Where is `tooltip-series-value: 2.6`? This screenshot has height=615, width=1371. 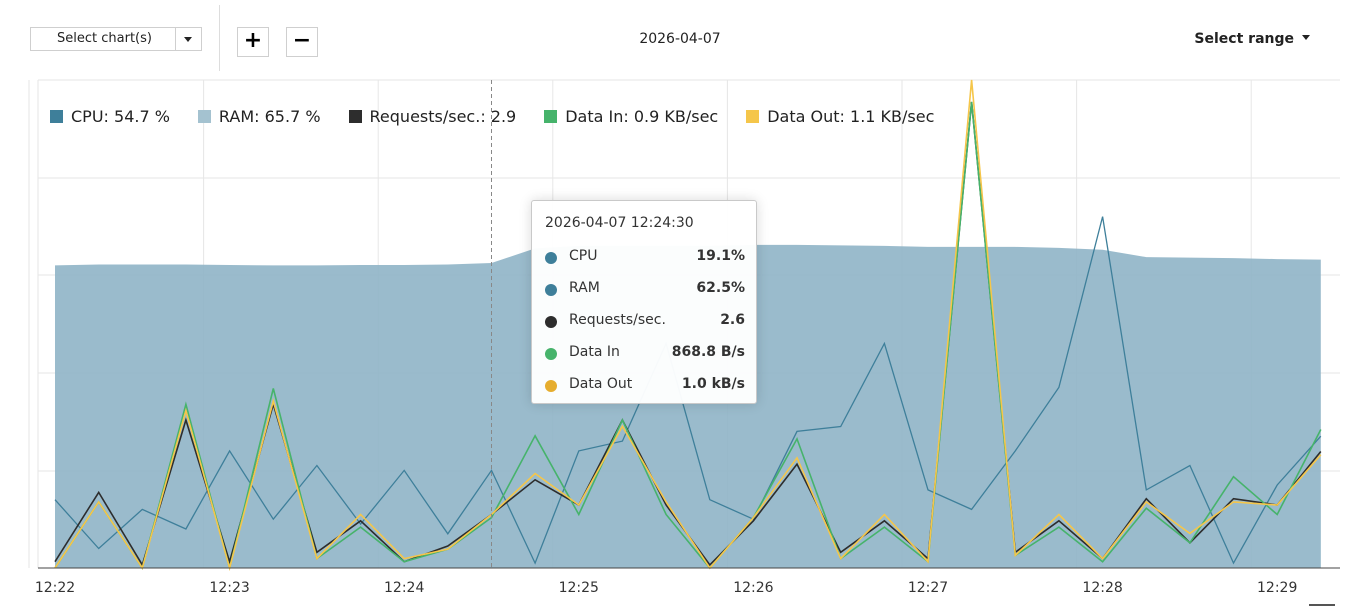
tooltip-series-value: 2.6 is located at coordinates (732, 320).